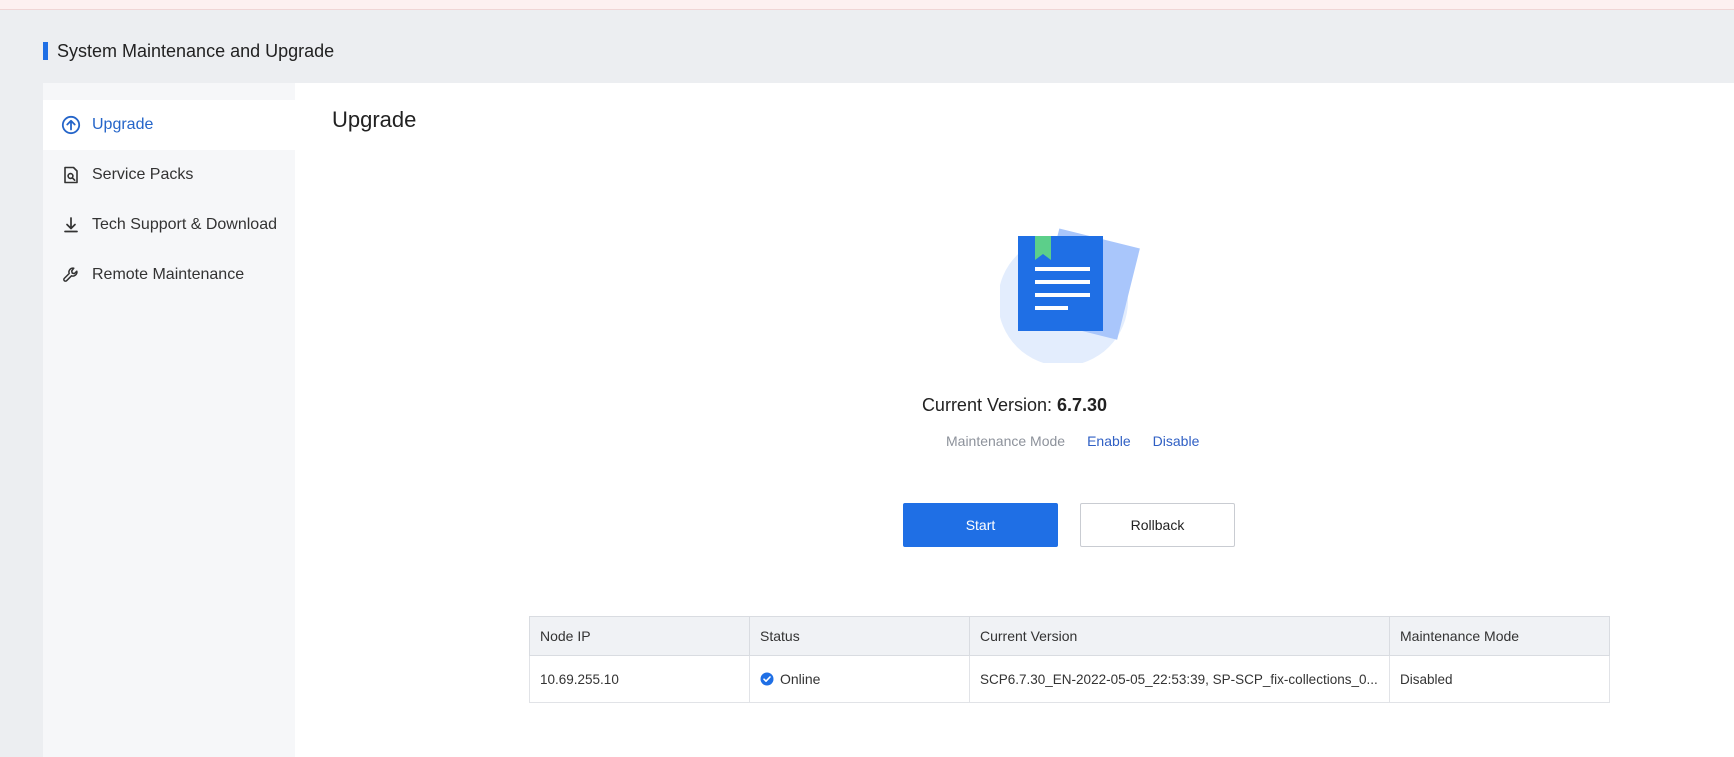 The width and height of the screenshot is (1734, 757). I want to click on column-header-status: Status, so click(859, 636).